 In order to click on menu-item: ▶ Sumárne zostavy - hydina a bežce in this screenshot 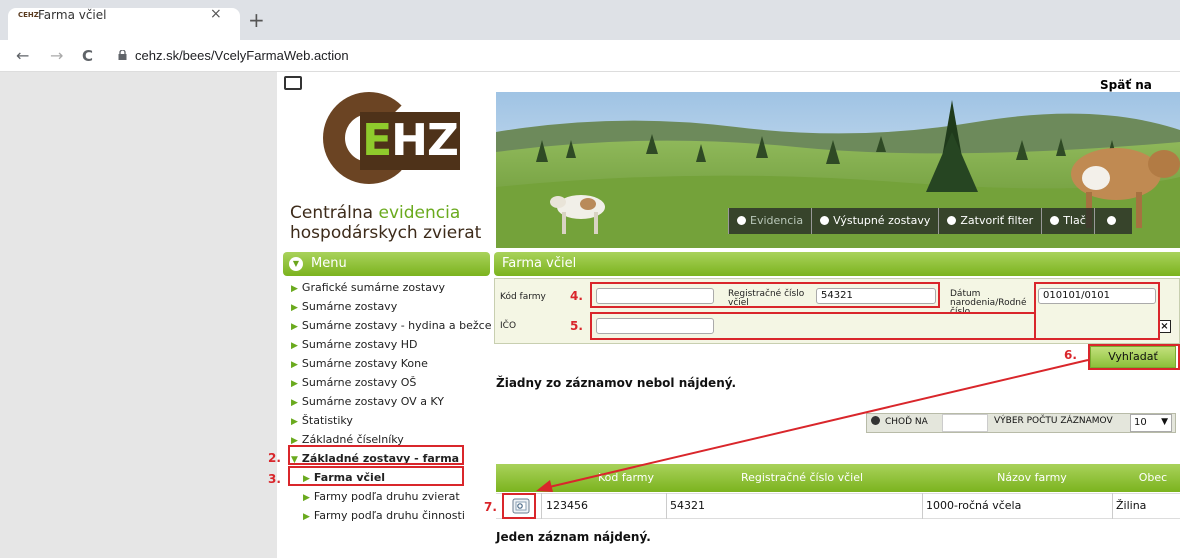, I will do `click(391, 325)`.